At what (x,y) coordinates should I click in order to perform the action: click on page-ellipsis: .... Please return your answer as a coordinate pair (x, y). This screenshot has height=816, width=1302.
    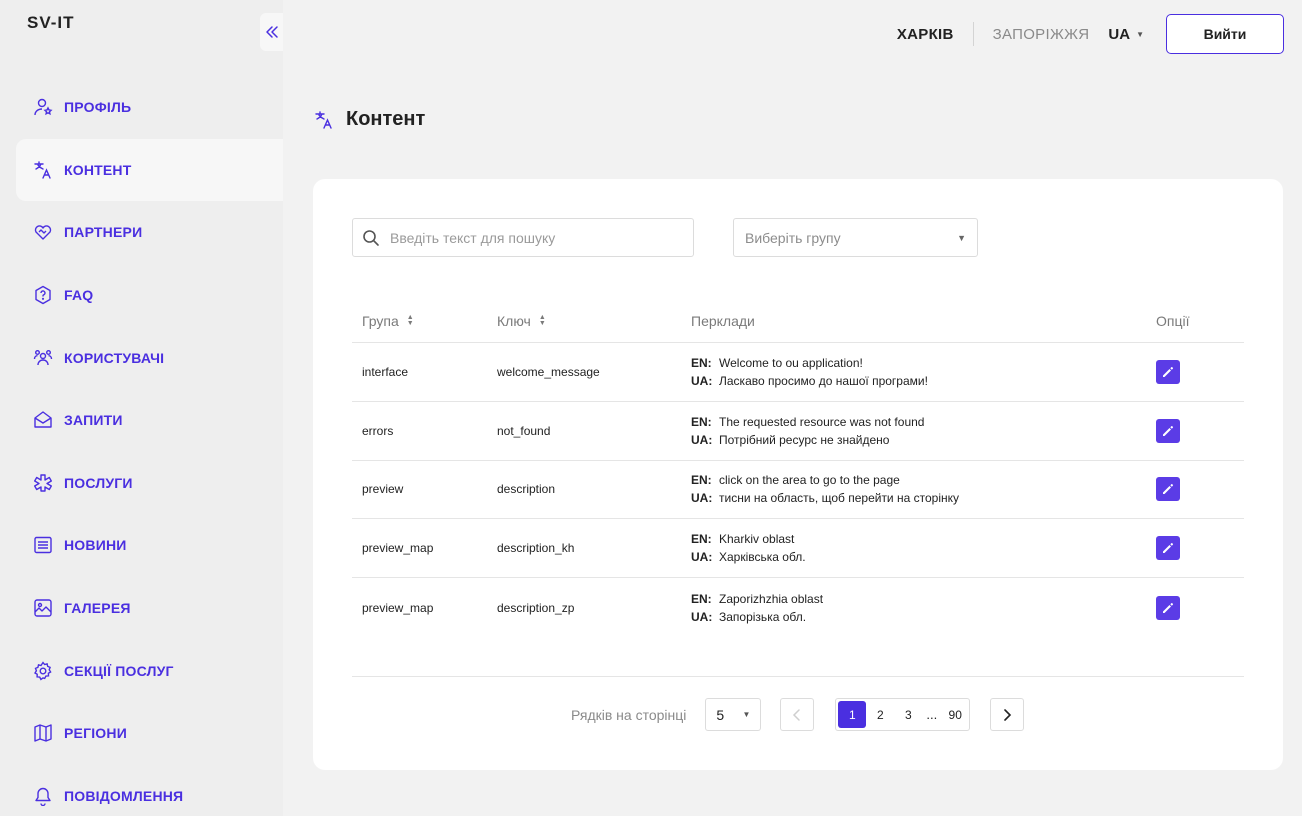
    Looking at the image, I should click on (932, 714).